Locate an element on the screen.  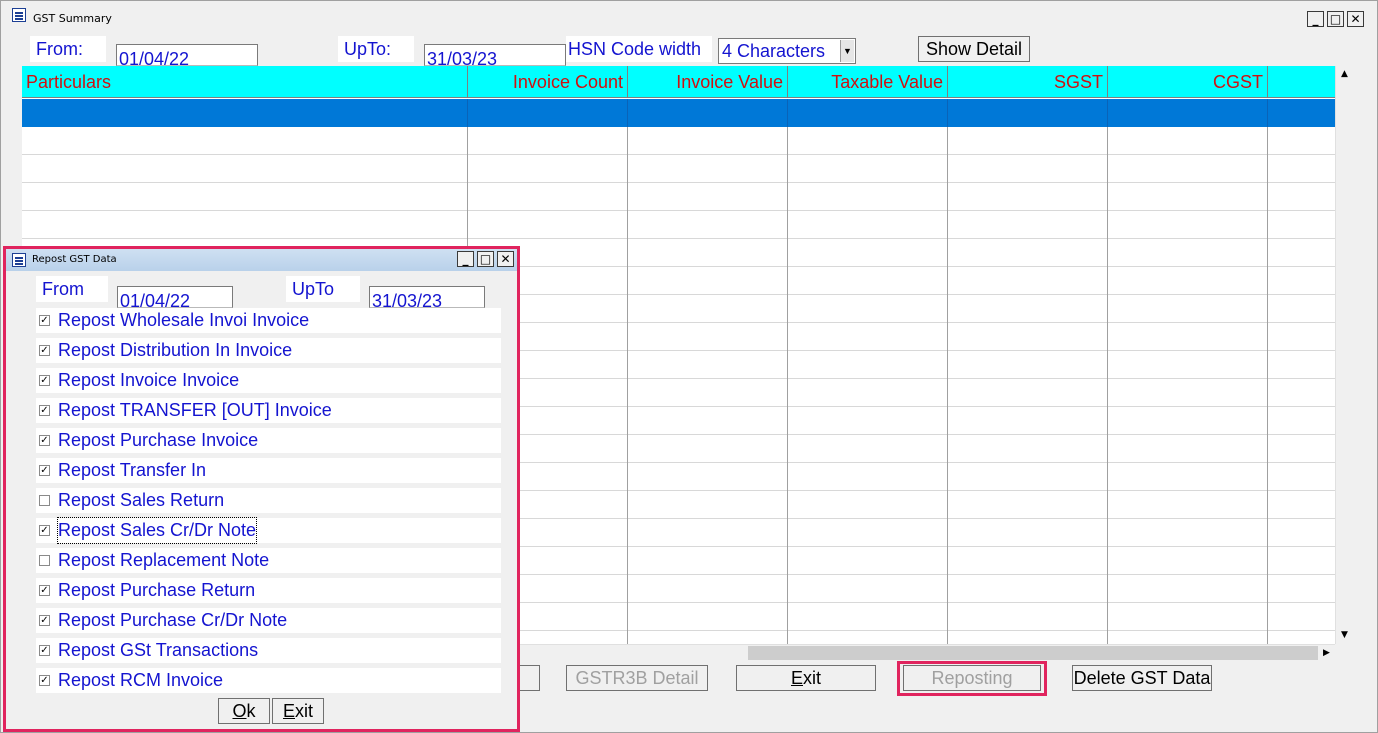
repost-option-label: Repost Invoice Invoice is located at coordinates (148, 380).